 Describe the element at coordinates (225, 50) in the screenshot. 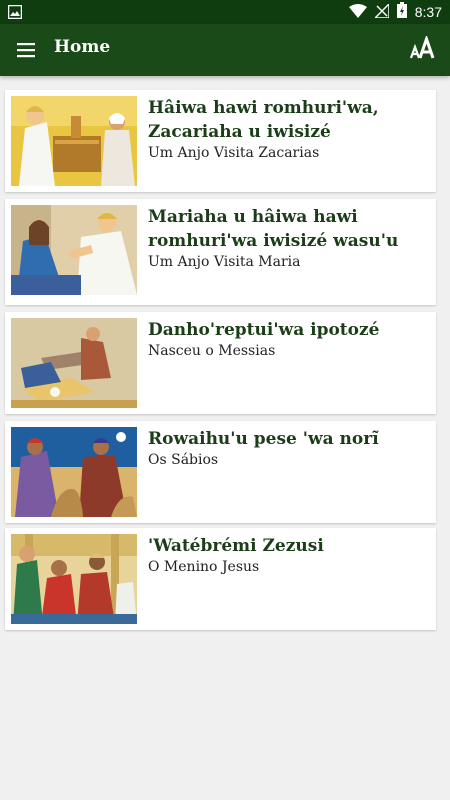

I see `app-bar: Home` at that location.